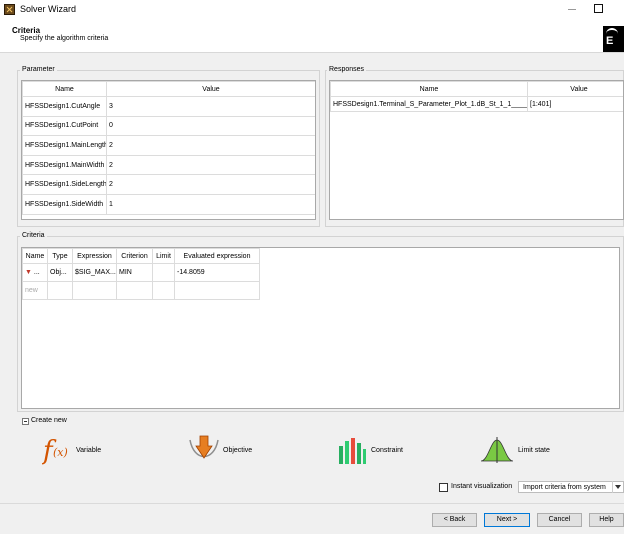  Describe the element at coordinates (9, 9) in the screenshot. I see `app-icon` at that location.